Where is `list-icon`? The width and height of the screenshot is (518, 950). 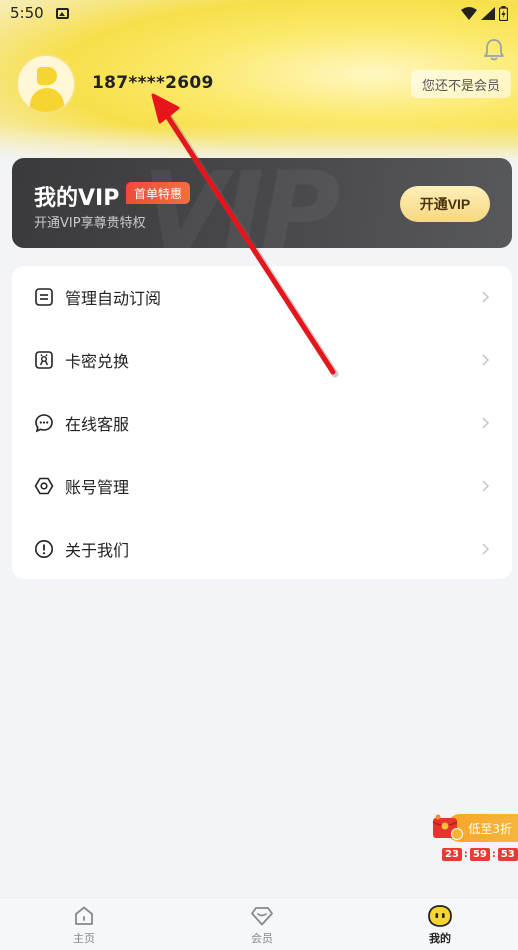 list-icon is located at coordinates (44, 297).